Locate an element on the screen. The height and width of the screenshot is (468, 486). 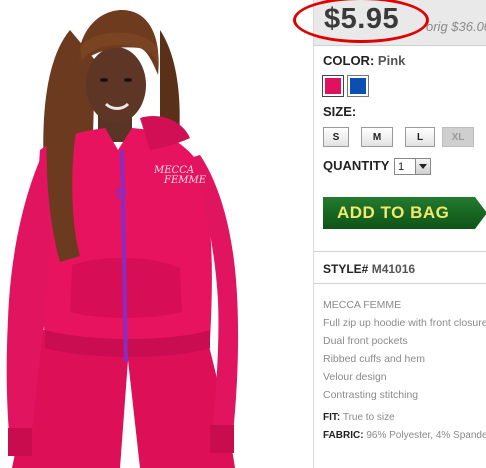
description-line: Ribbed cuffs and hem is located at coordinates (374, 359).